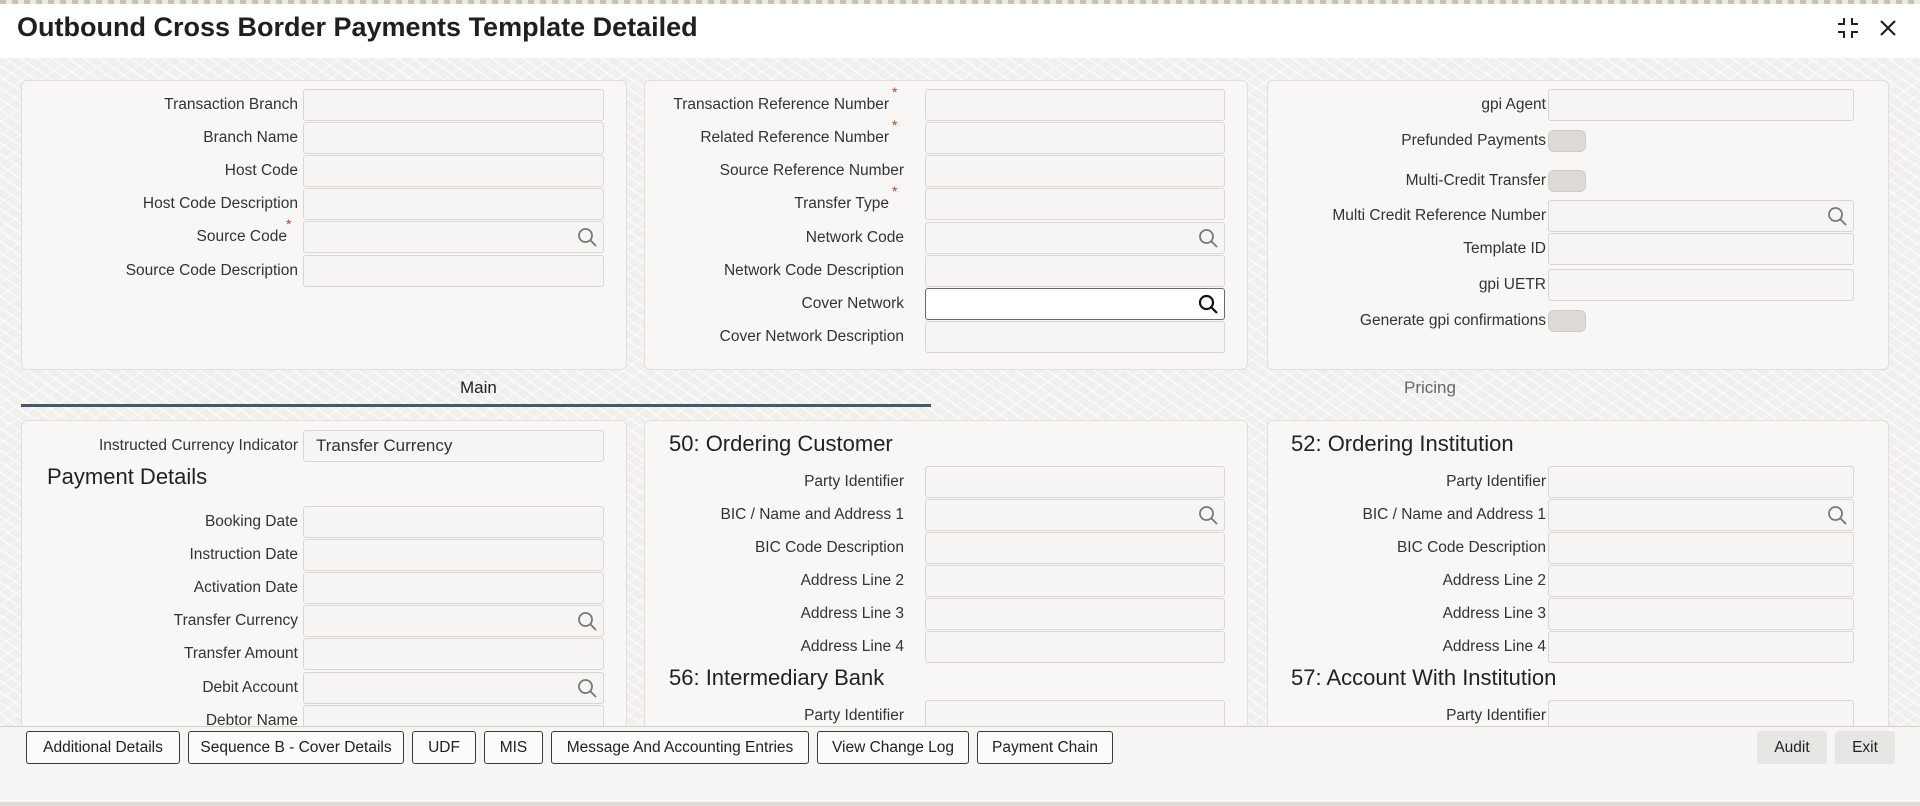  Describe the element at coordinates (453, 588) in the screenshot. I see `activation-date-field` at that location.